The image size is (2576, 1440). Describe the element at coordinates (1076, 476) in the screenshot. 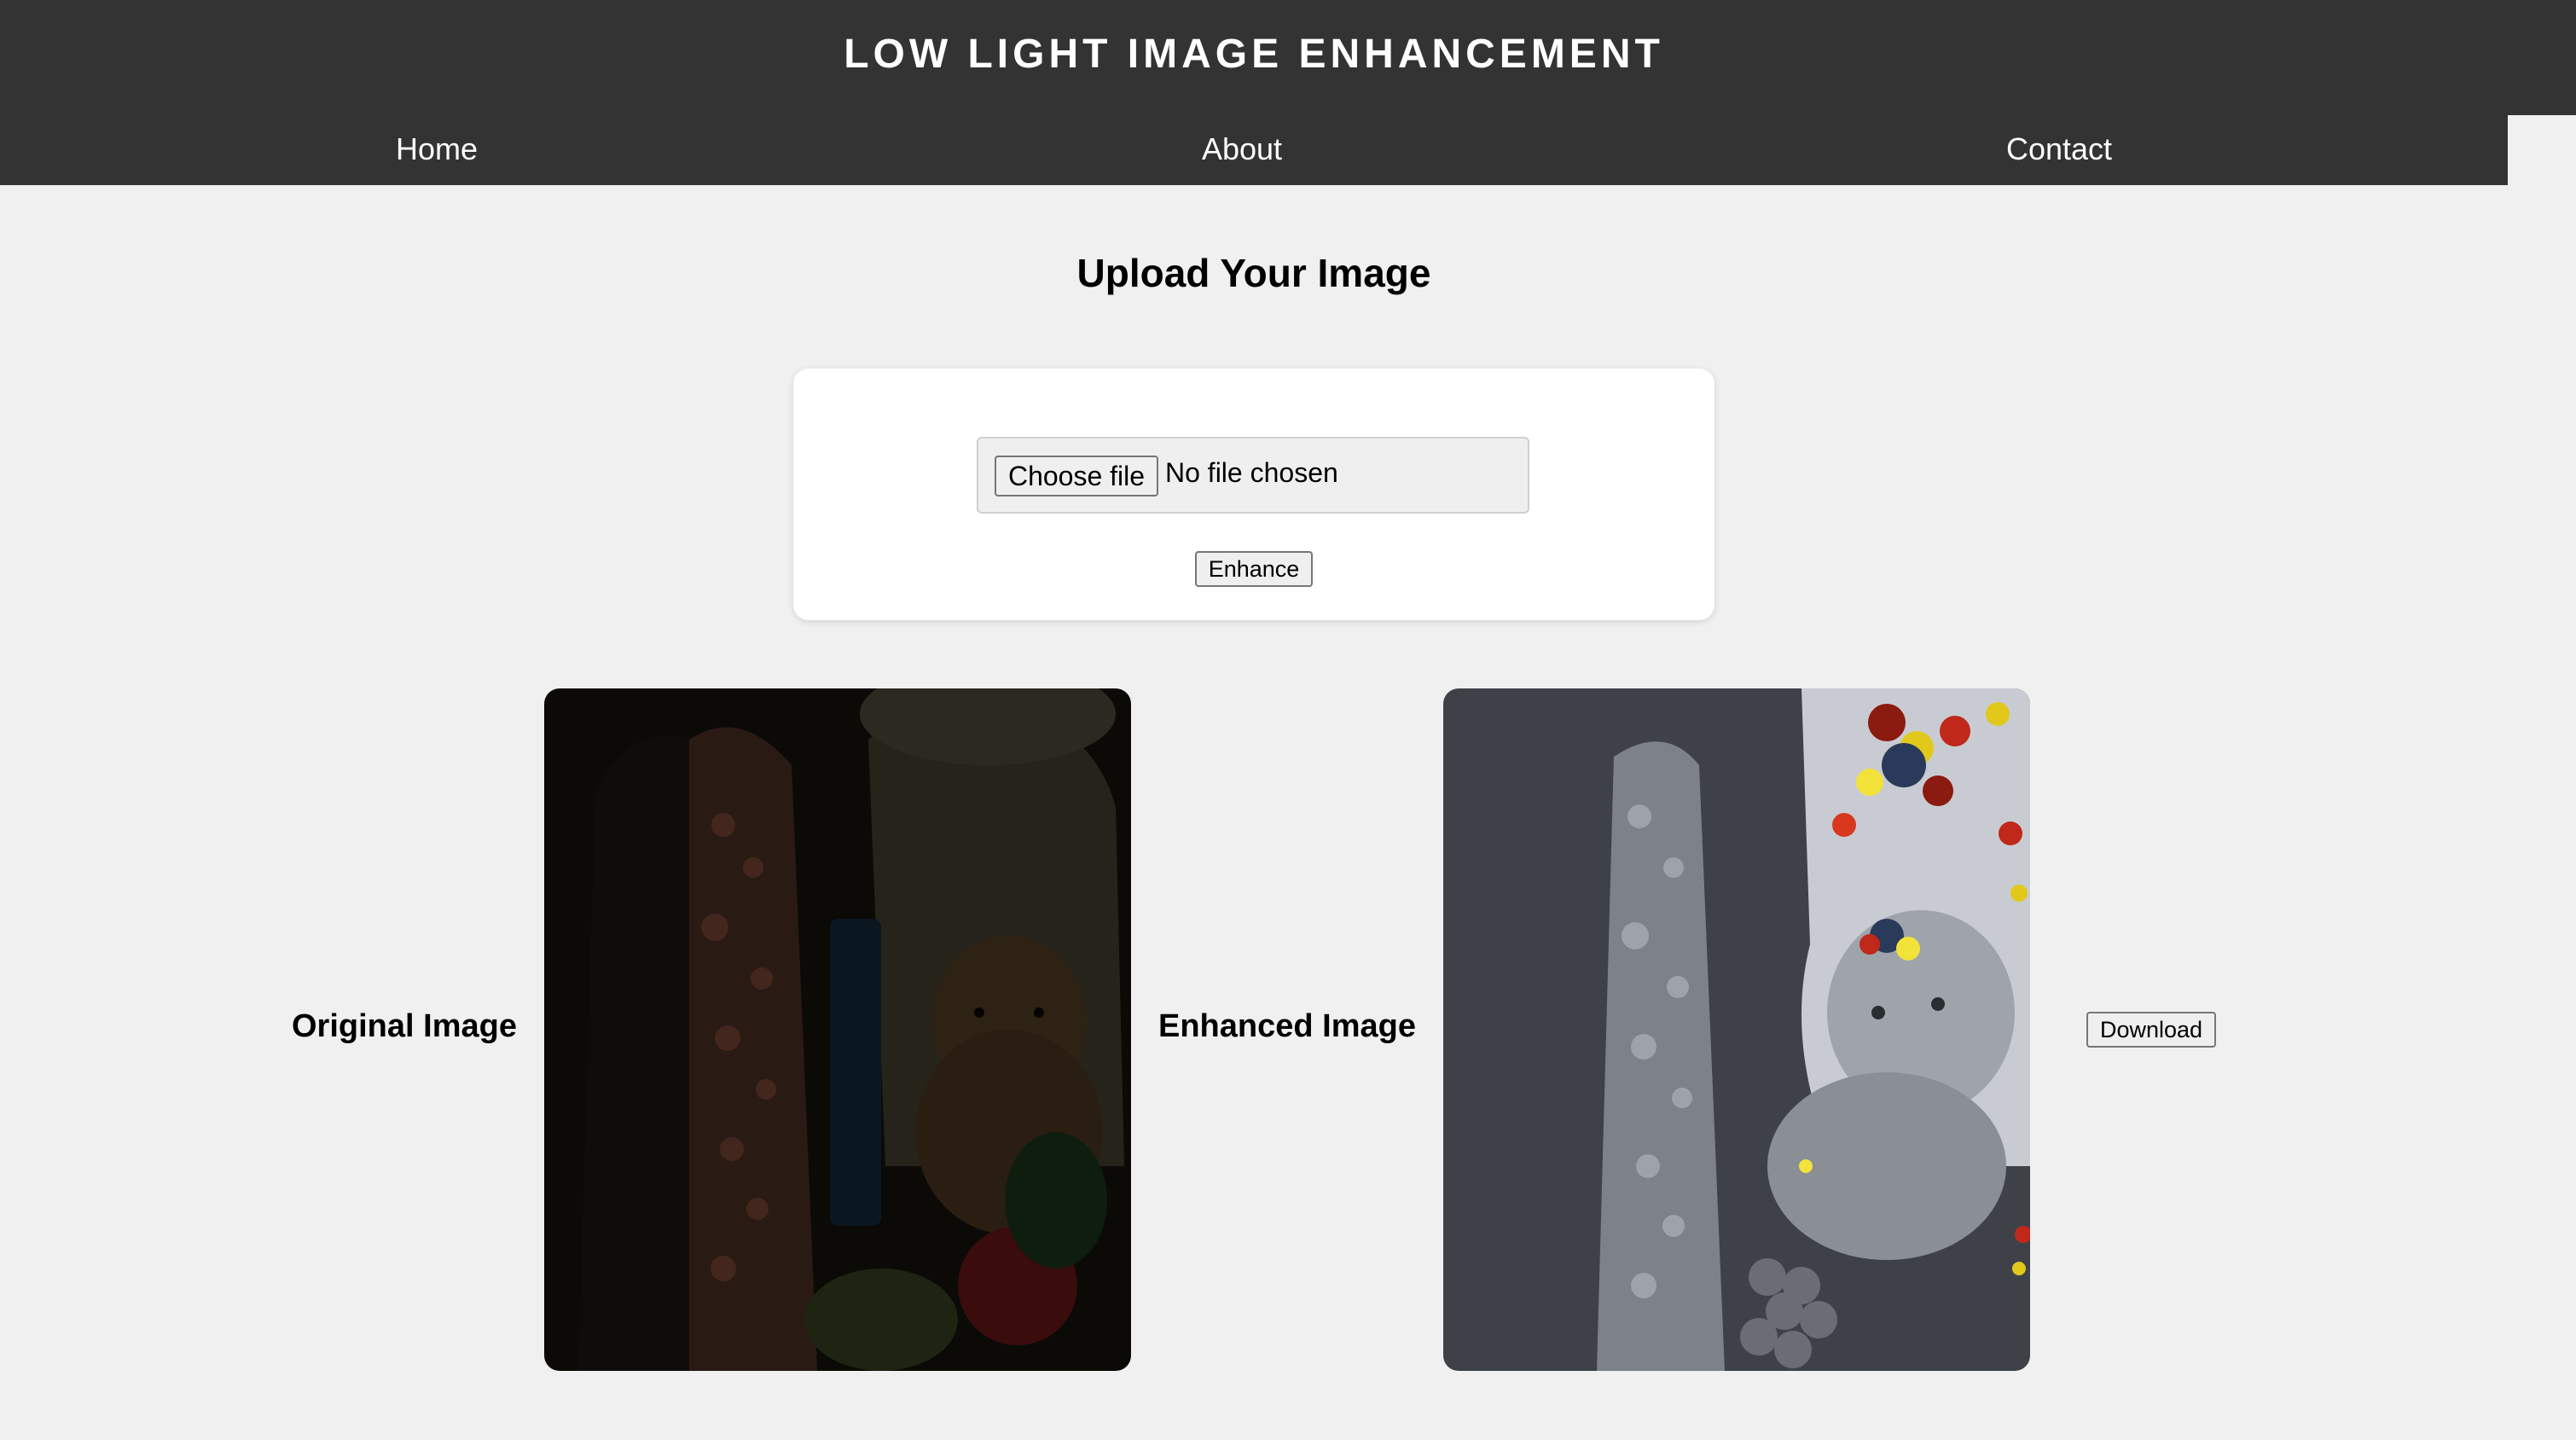

I see `choose-file-button: Choose file` at that location.